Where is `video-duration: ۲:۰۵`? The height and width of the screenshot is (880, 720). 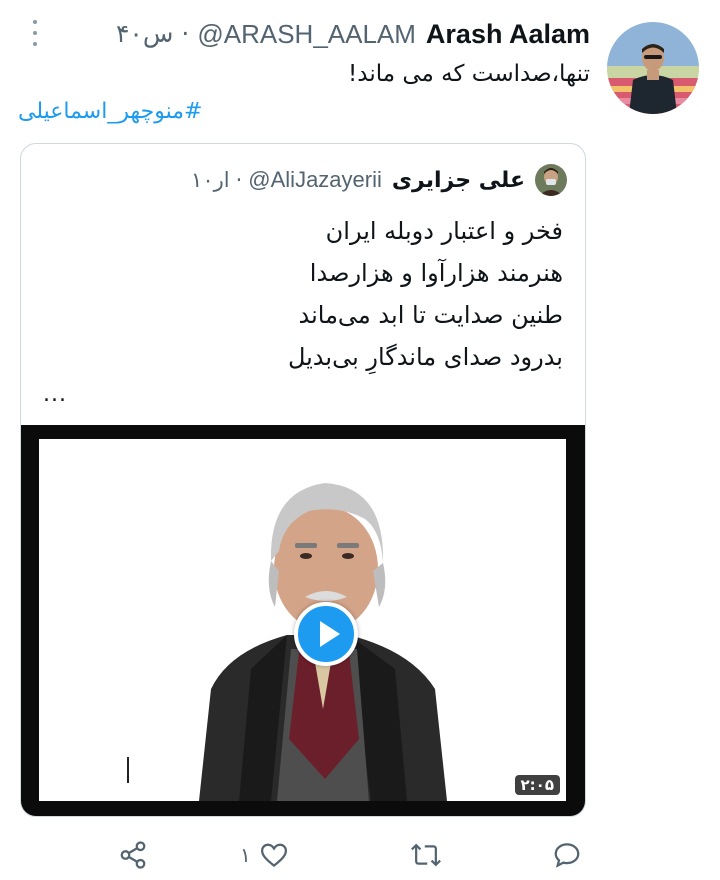
video-duration: ۲:۰۵ is located at coordinates (537, 785).